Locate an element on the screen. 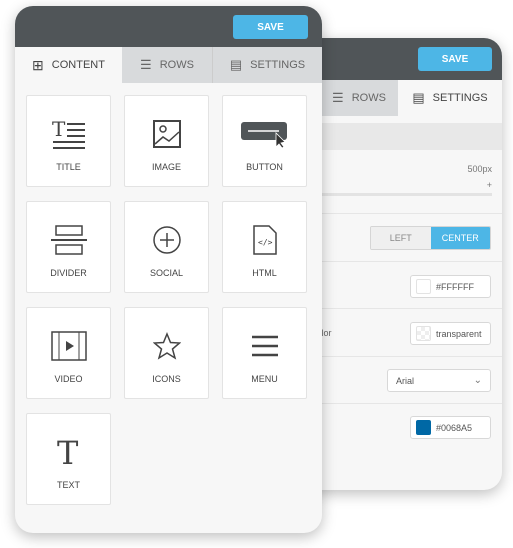  block-label: TITLE is located at coordinates (68, 167).